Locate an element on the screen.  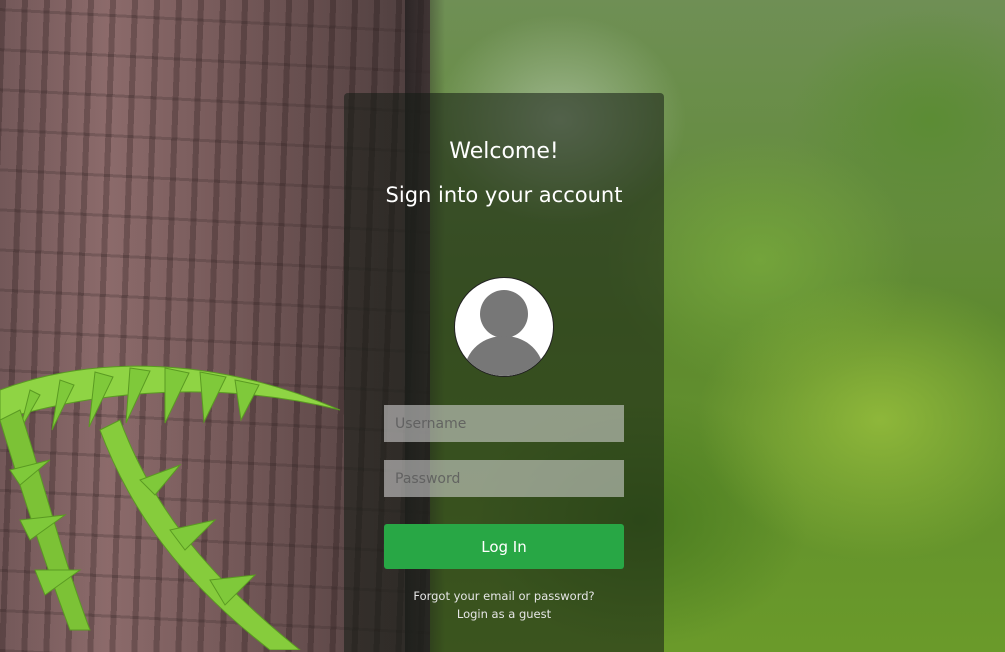
page-subtitle: Sign into your account is located at coordinates (504, 195).